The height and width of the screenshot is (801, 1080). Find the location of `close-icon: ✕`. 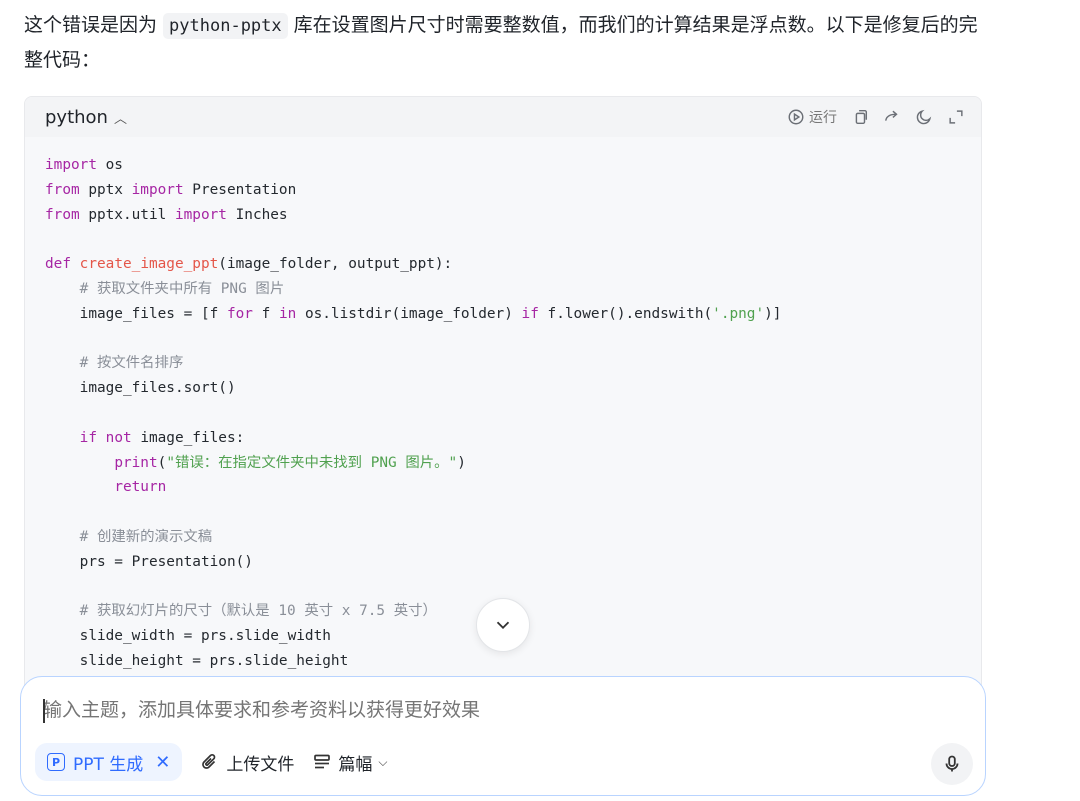

close-icon: ✕ is located at coordinates (162, 762).